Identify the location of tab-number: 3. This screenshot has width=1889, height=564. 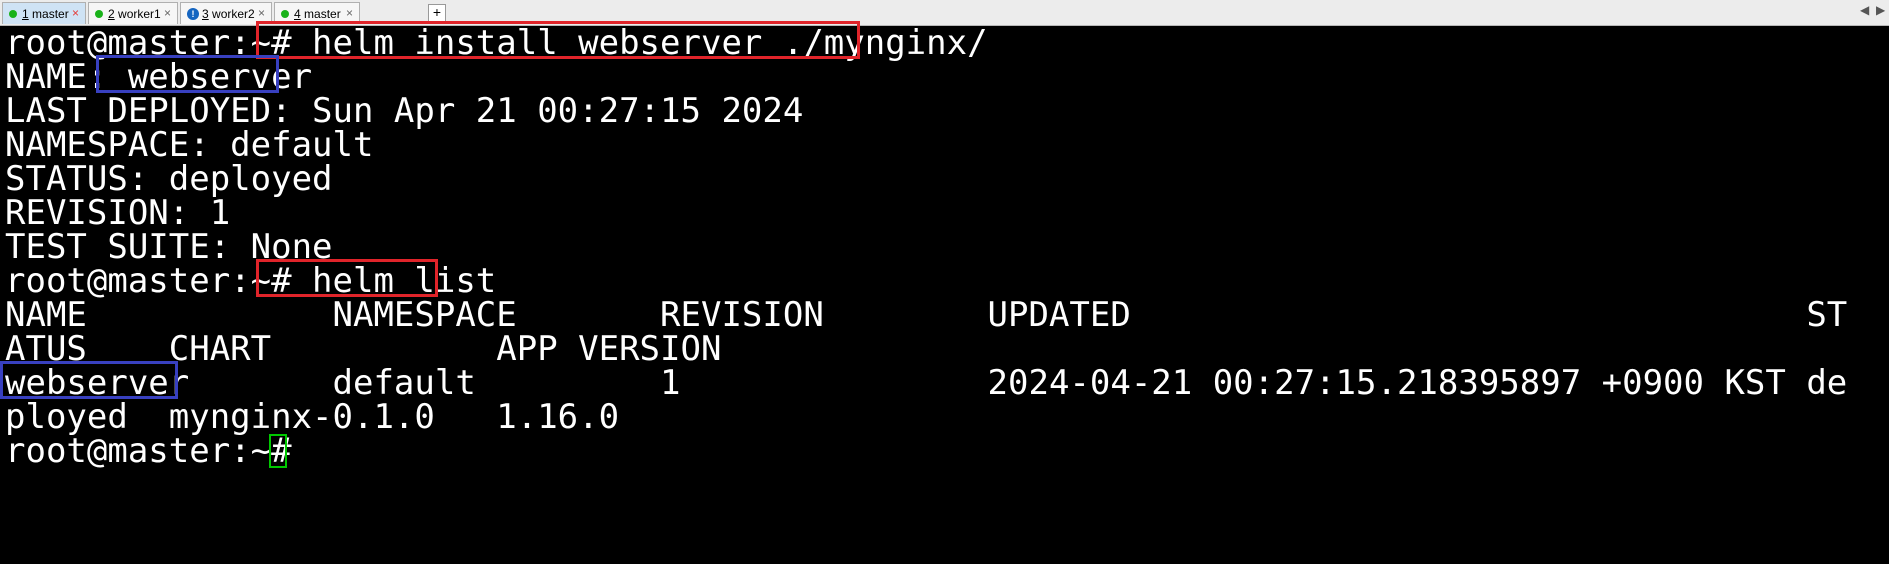
(205, 13).